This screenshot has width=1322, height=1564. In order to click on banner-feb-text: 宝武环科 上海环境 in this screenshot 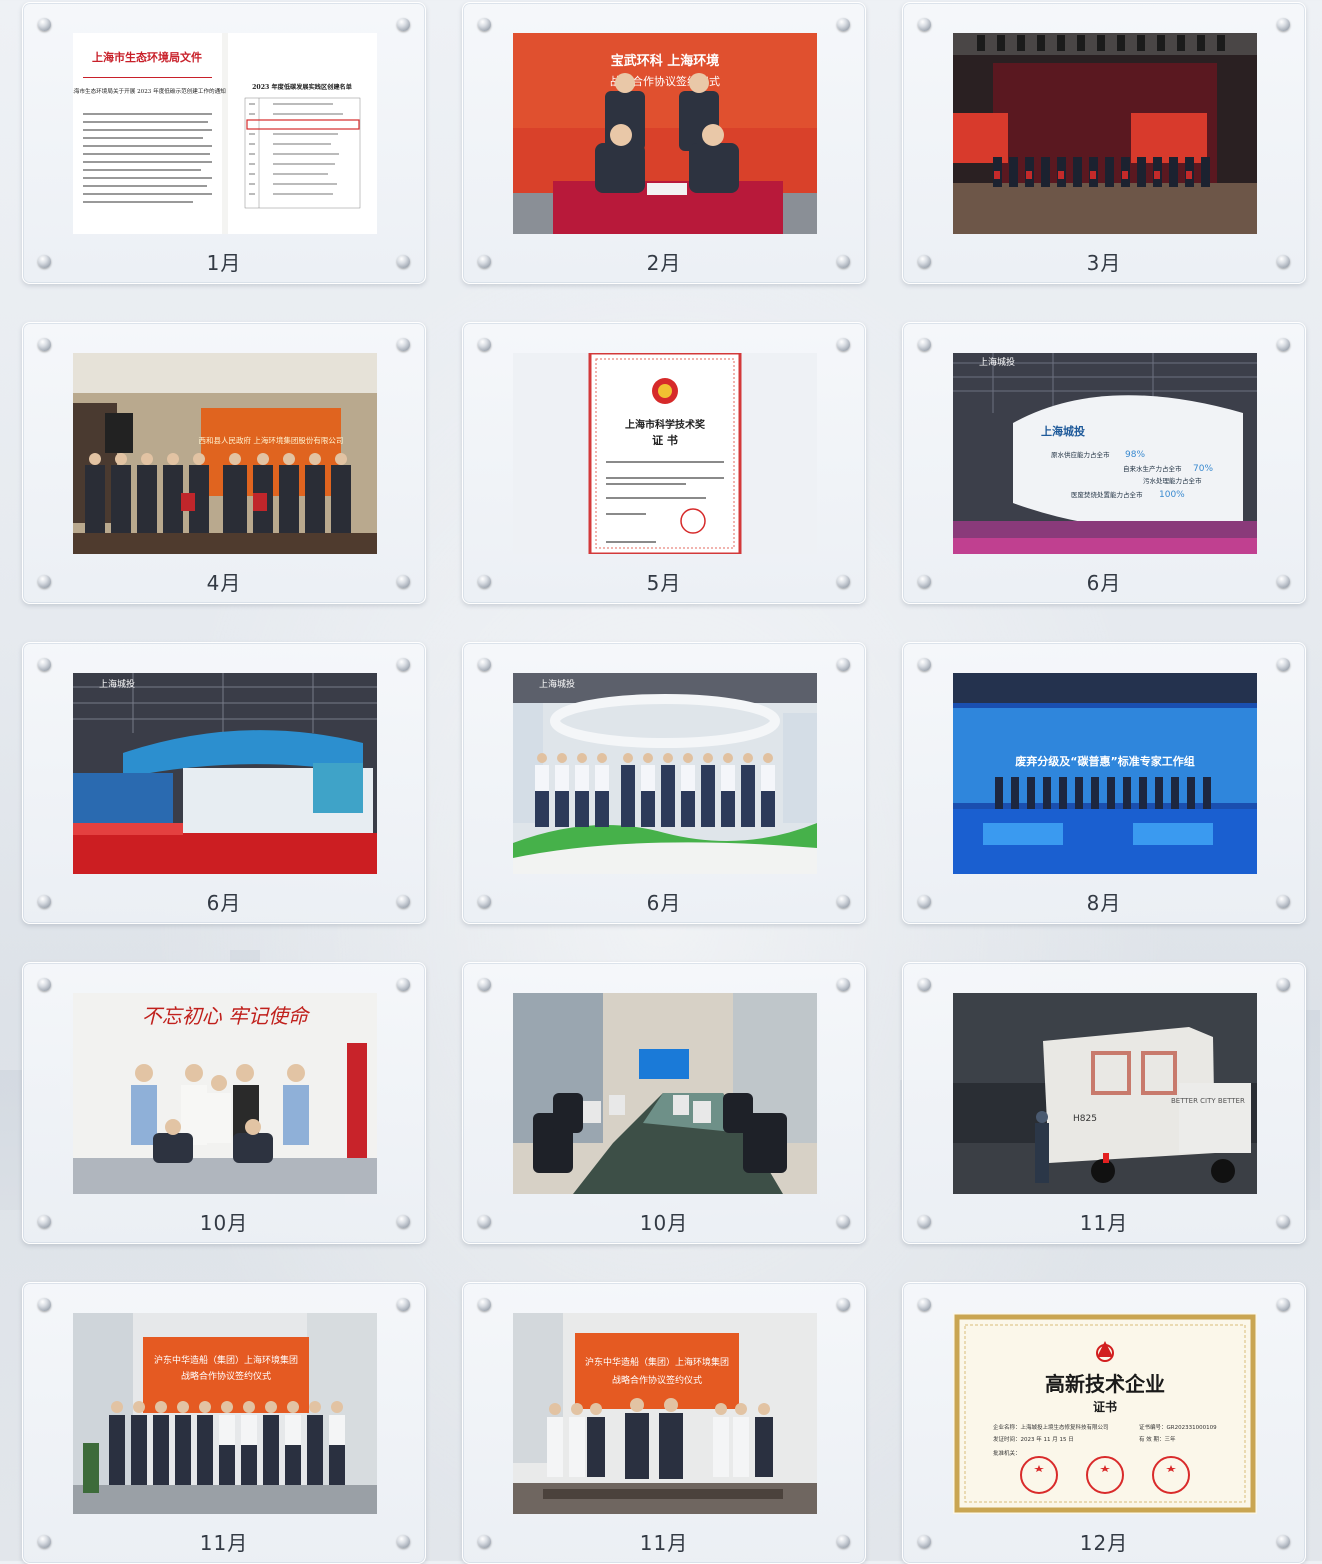, I will do `click(665, 61)`.